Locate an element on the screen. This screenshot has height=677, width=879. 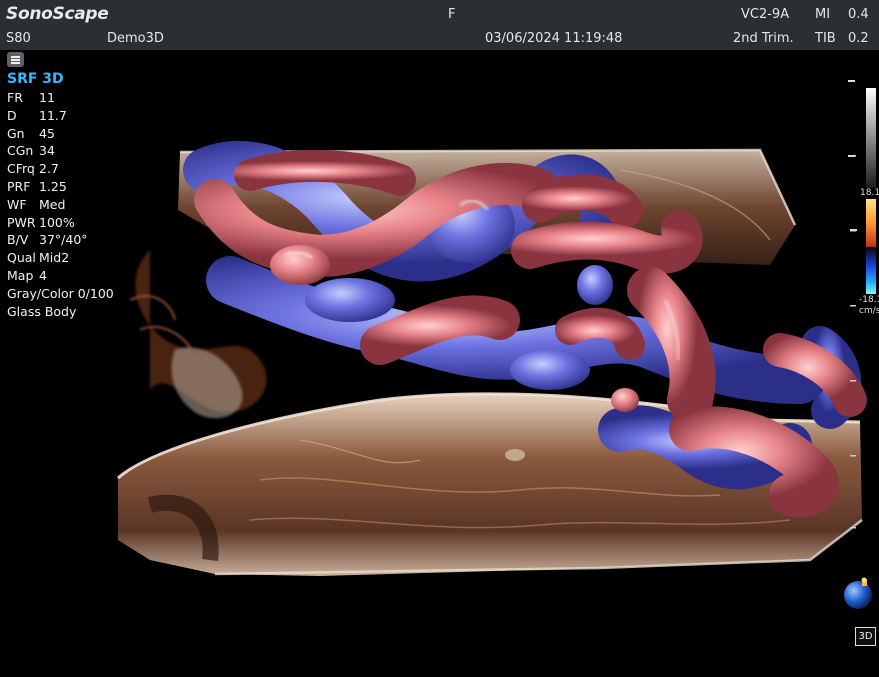
param-key: D is located at coordinates (12, 115).